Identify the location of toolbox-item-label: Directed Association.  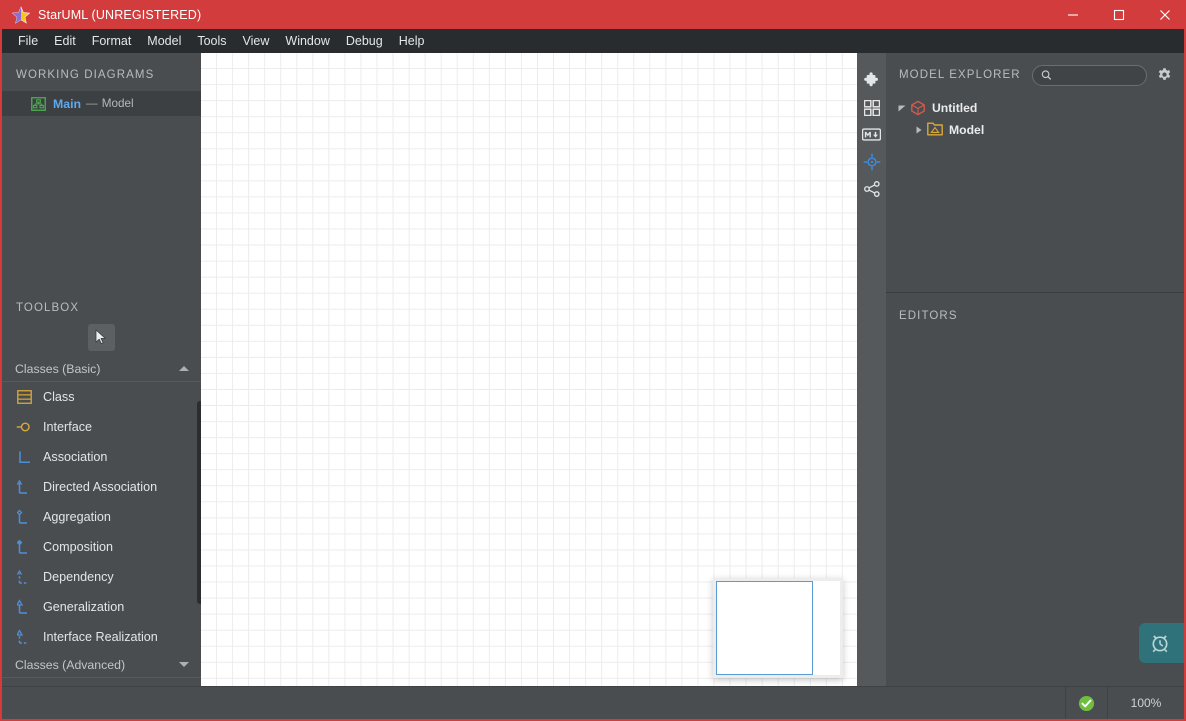
(100, 487).